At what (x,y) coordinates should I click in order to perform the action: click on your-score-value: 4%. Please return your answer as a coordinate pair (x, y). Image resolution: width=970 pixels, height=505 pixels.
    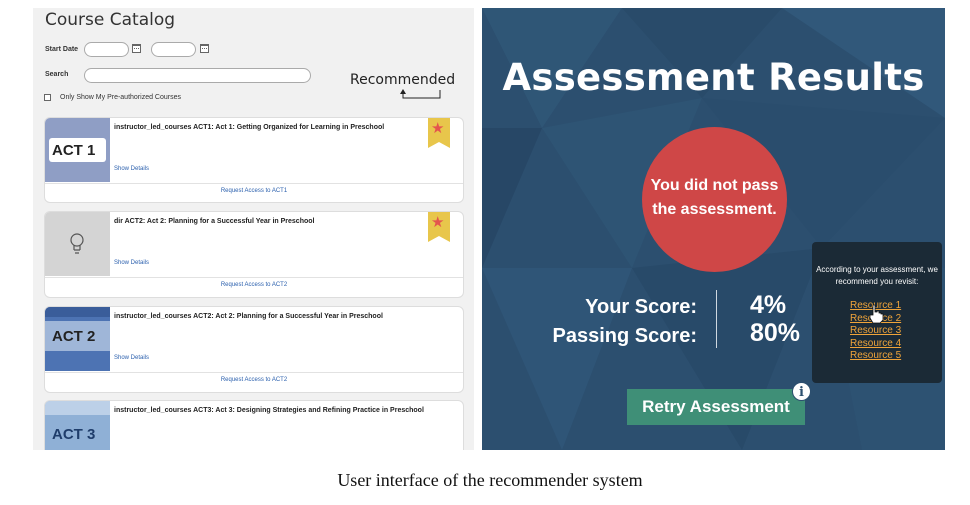
    Looking at the image, I should click on (768, 305).